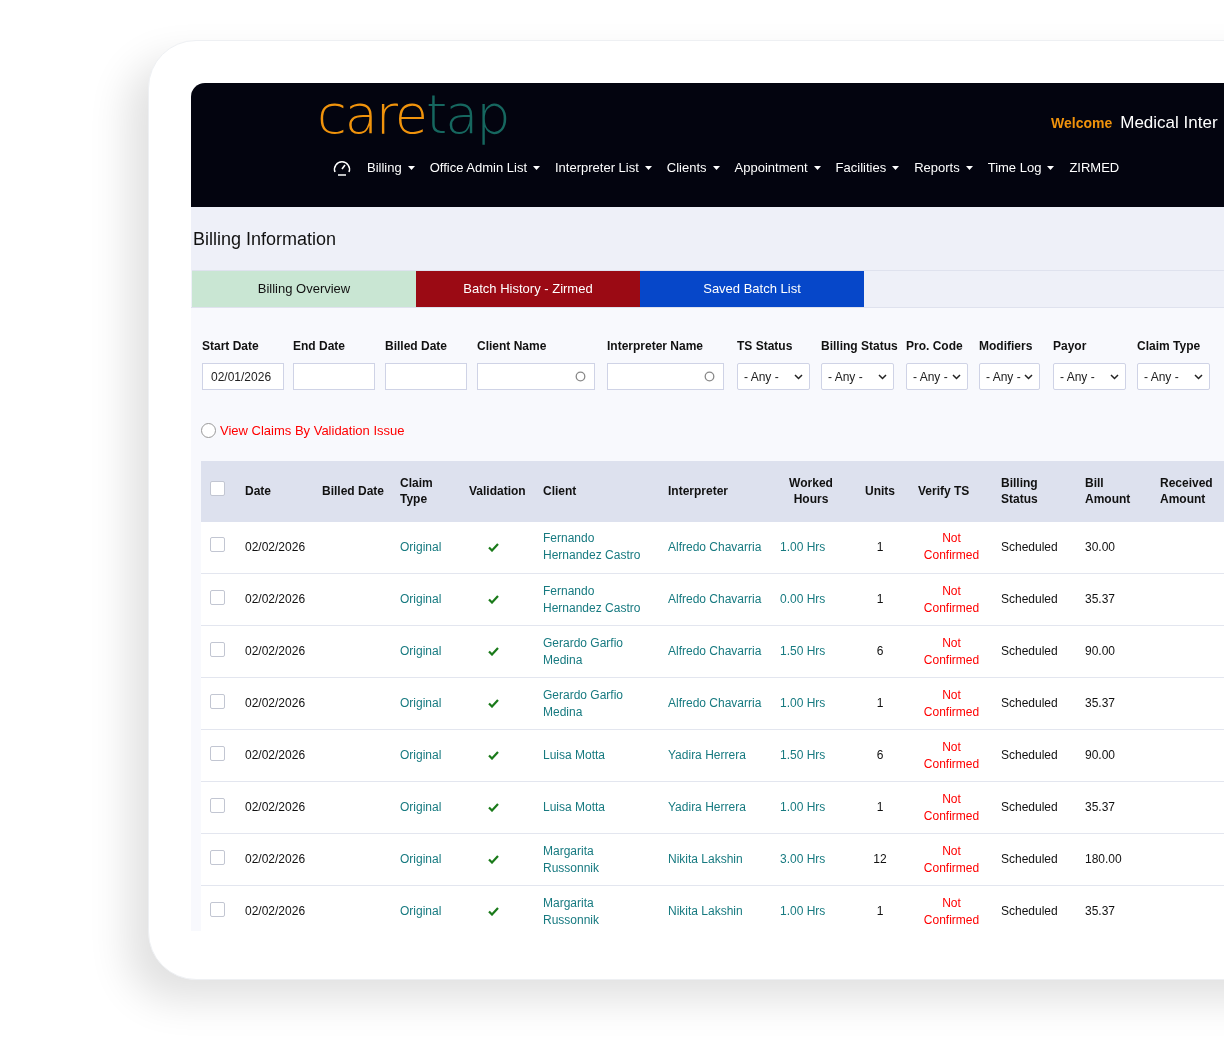  Describe the element at coordinates (258, 491) in the screenshot. I see `column-header: Date` at that location.